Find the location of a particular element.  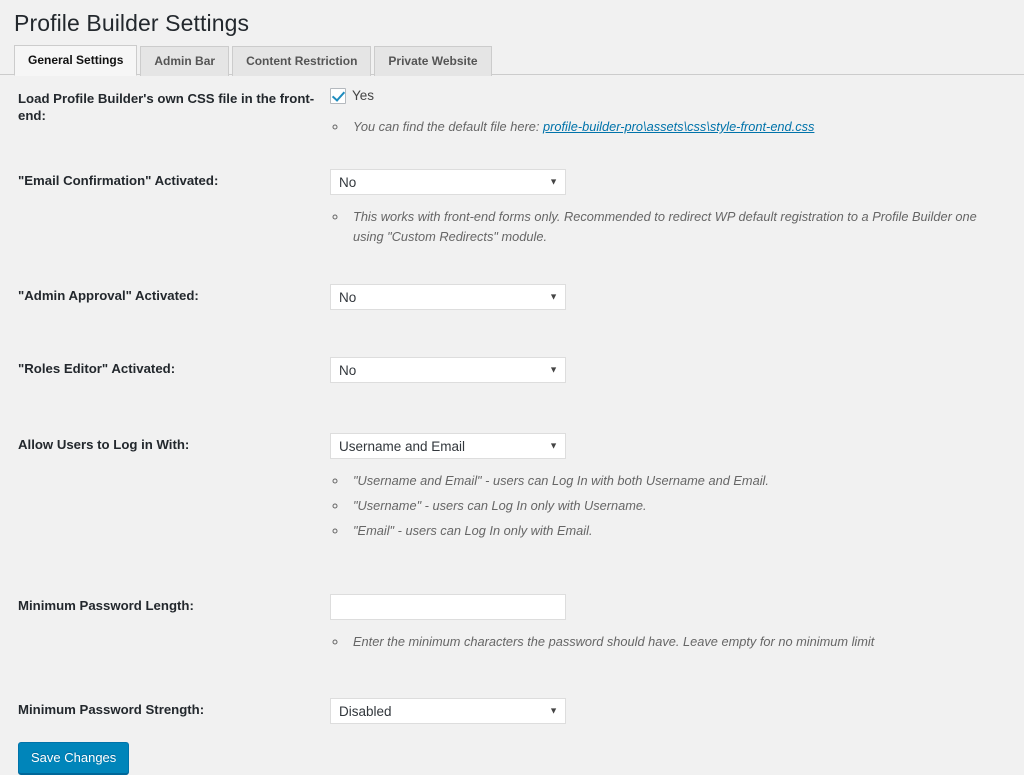

field-roles-editor: No ▼ is located at coordinates (670, 361).